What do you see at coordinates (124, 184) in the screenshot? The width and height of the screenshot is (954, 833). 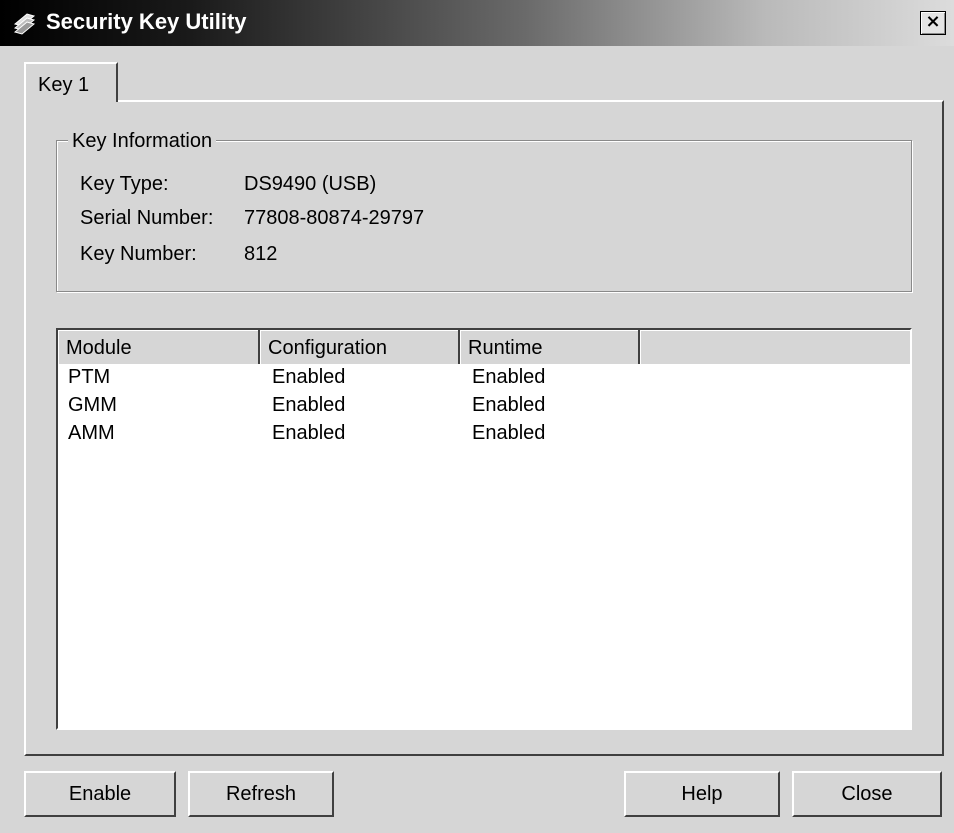 I see `key-type-label: Key Type:` at bounding box center [124, 184].